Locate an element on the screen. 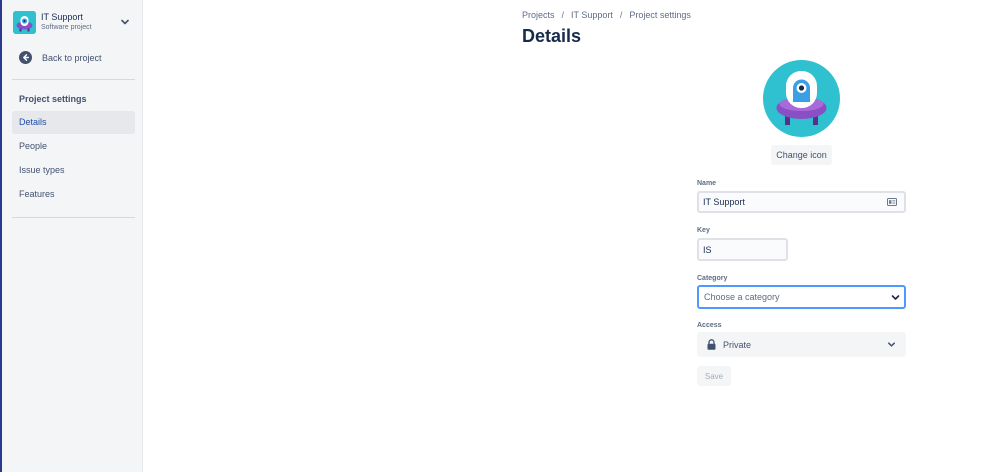 This screenshot has width=998, height=472. breadcrumb-projects: Projects is located at coordinates (538, 15).